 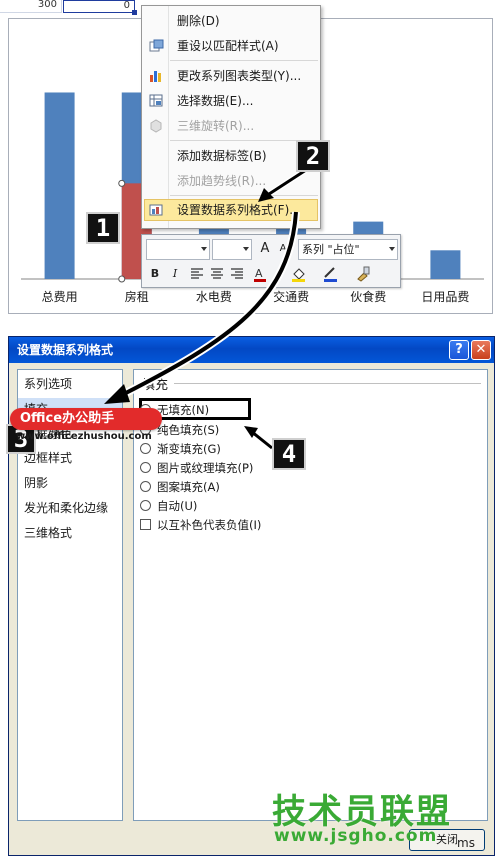 I want to click on option-label: 图案填充(A), so click(x=188, y=487).